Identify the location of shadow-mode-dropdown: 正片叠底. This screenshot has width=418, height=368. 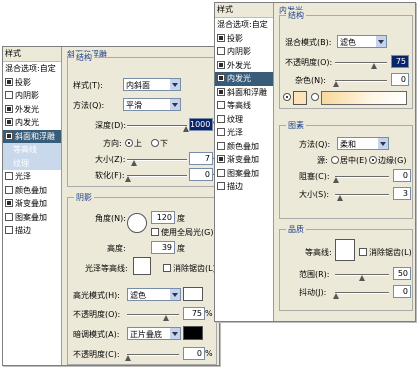
(154, 333).